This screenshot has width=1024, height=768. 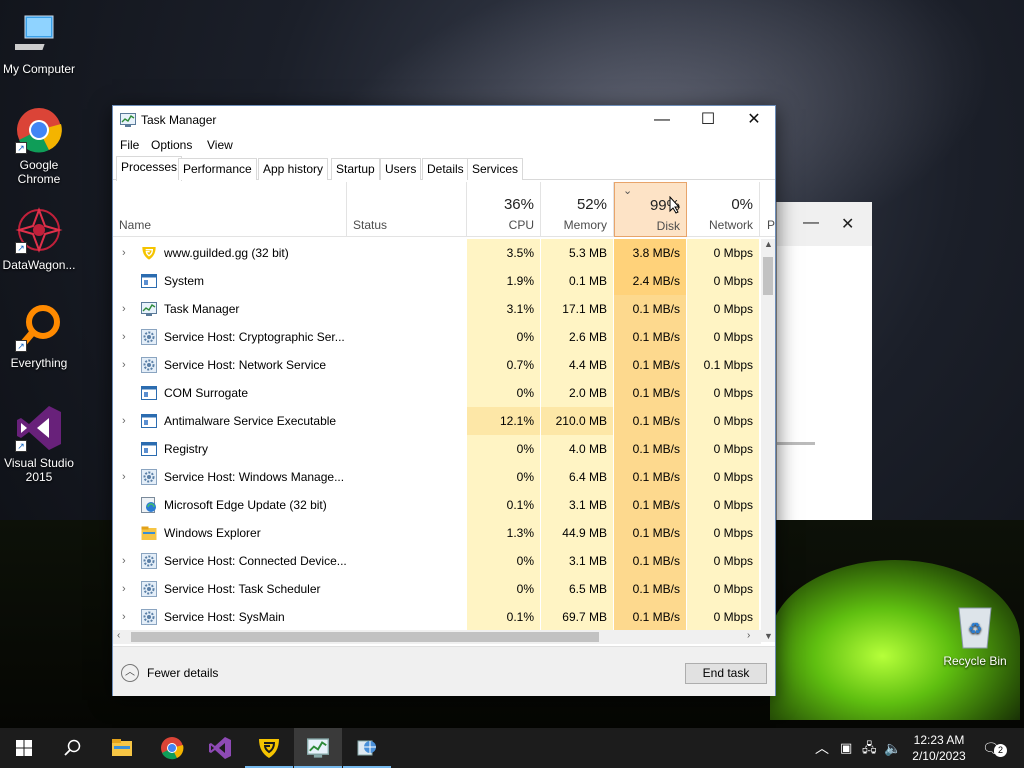 What do you see at coordinates (130, 673) in the screenshot?
I see `chevron-up-circle-icon: ︿` at bounding box center [130, 673].